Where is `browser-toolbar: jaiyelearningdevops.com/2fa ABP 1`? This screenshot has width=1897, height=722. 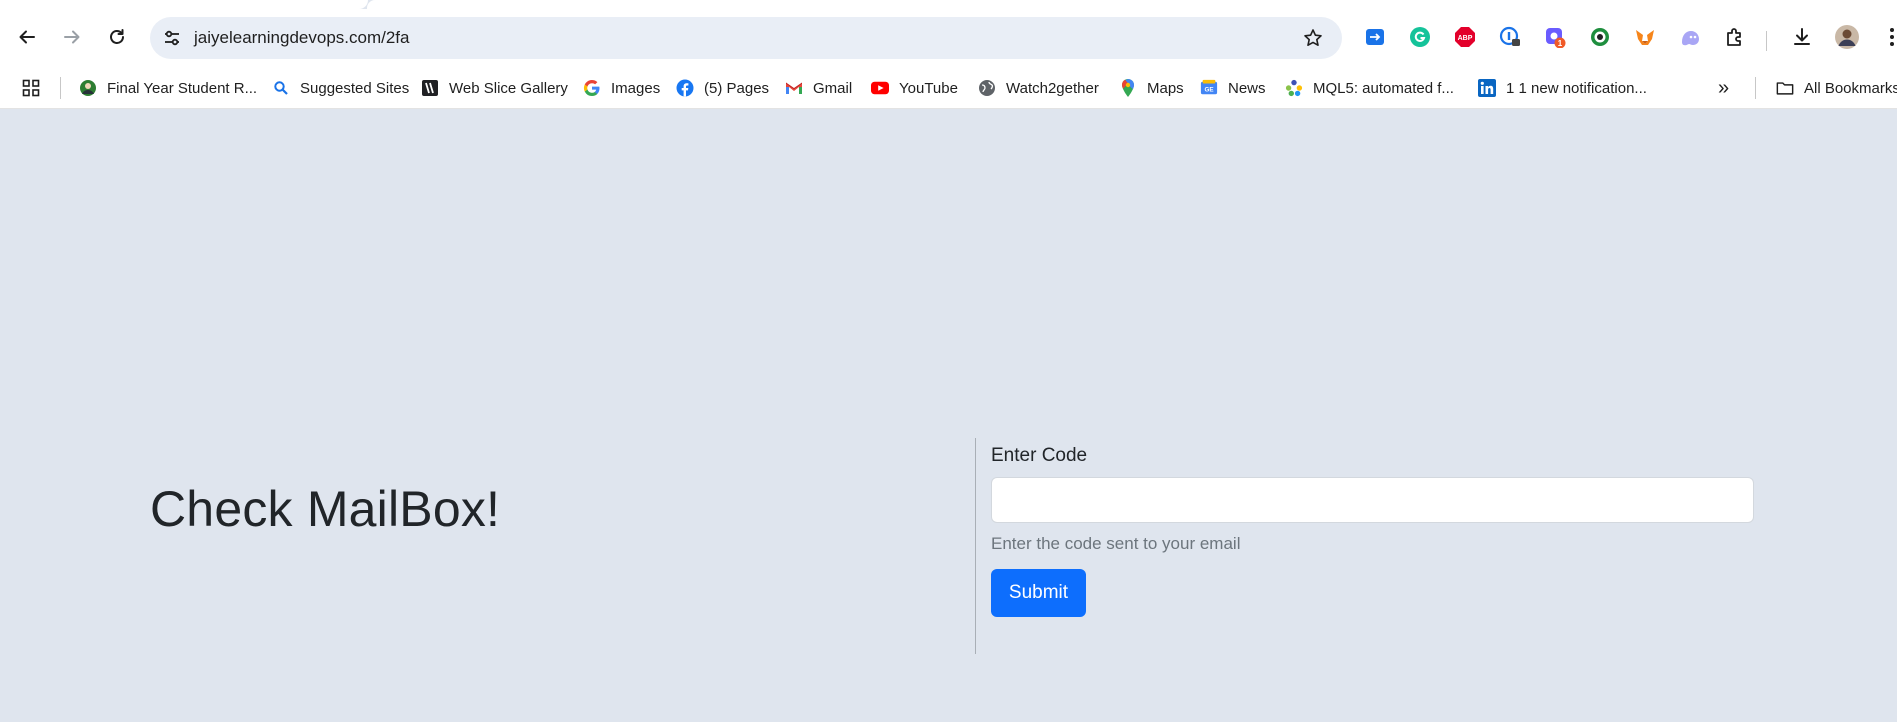
browser-toolbar: jaiyelearningdevops.com/2fa ABP 1 is located at coordinates (948, 38).